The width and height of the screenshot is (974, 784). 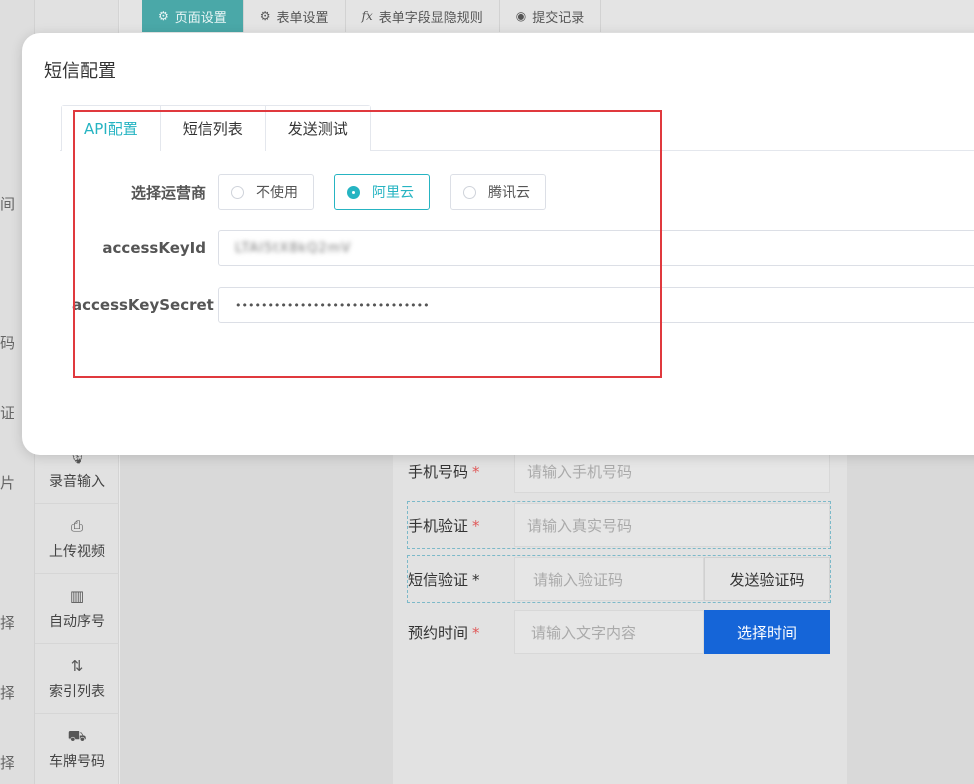 I want to click on tool-auto-number: ▥ 自动序号, so click(x=77, y=608).